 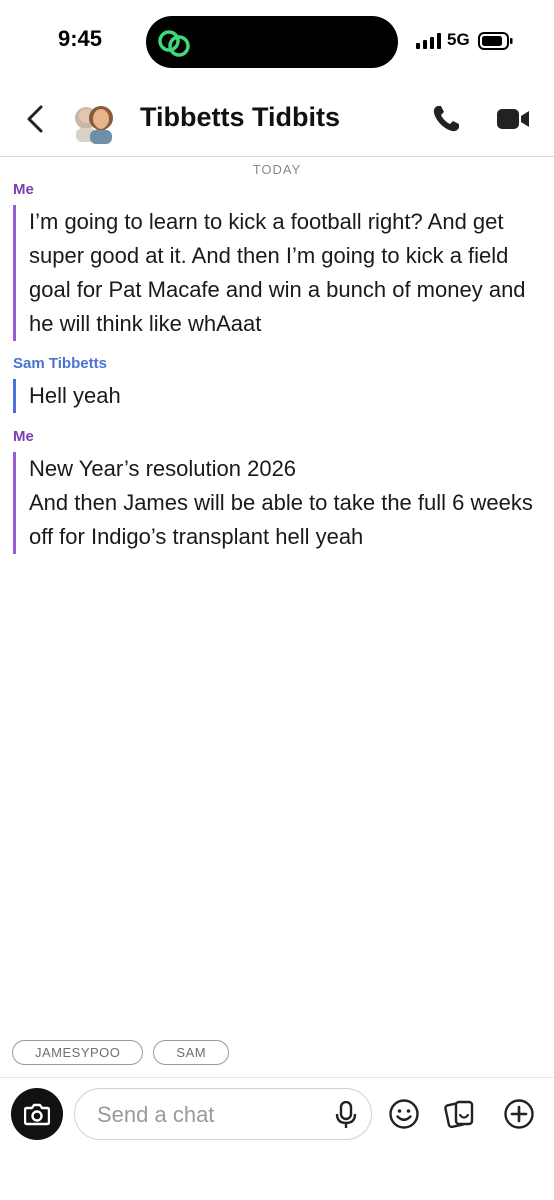 What do you see at coordinates (191, 1052) in the screenshot?
I see `chip-sam: SAM` at bounding box center [191, 1052].